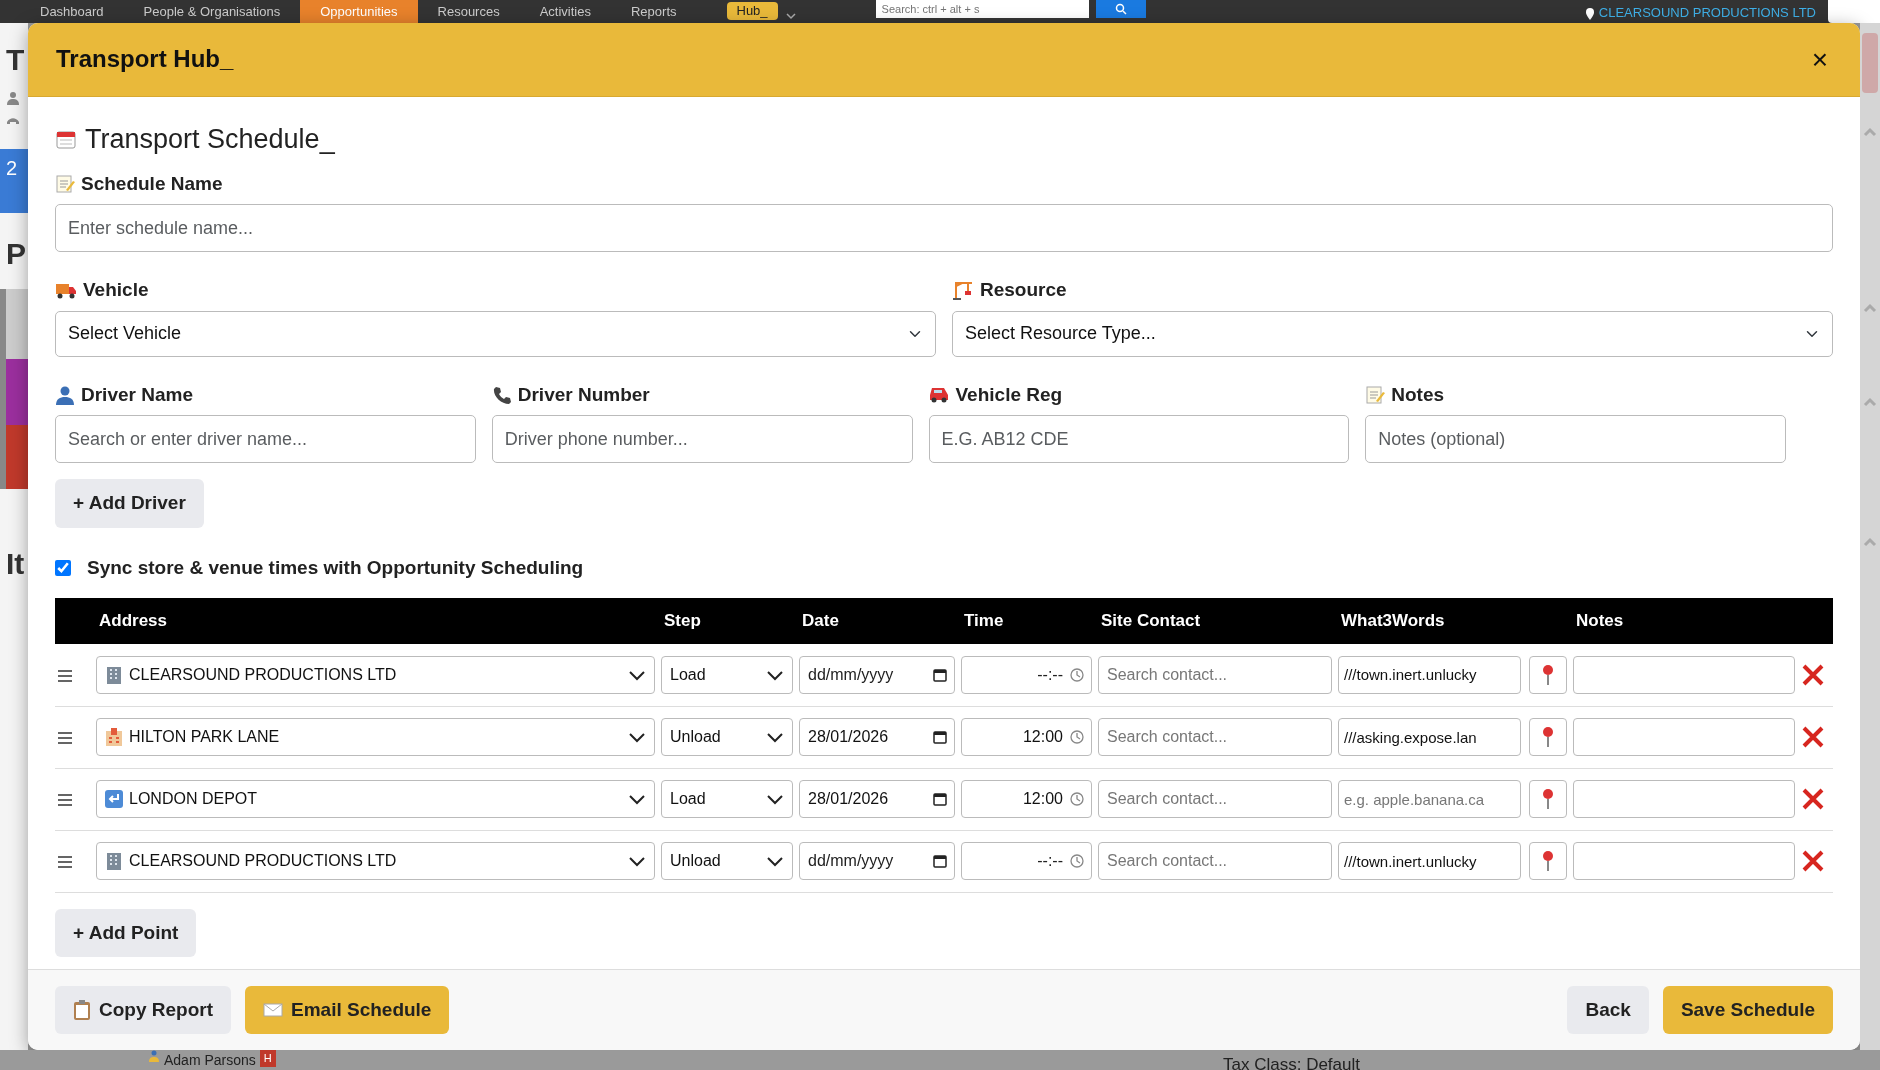  I want to click on nav-tab: Reports, so click(653, 11).